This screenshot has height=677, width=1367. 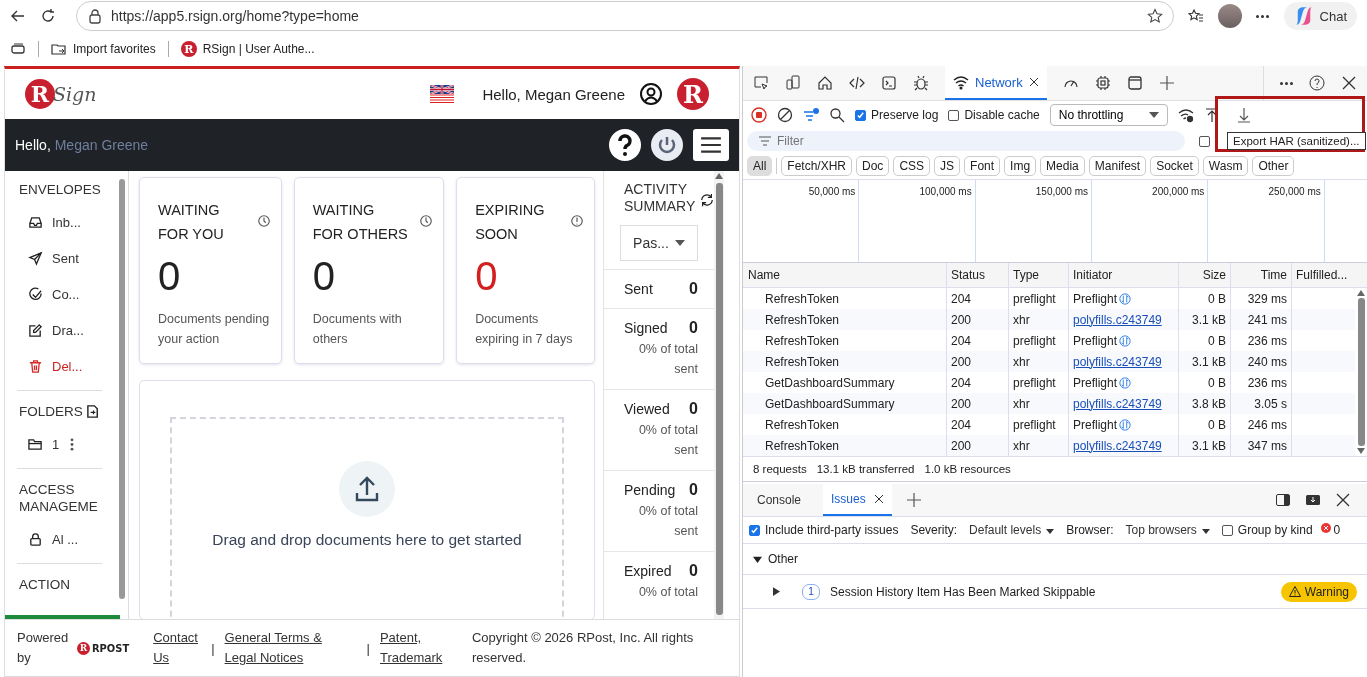 What do you see at coordinates (1273, 166) in the screenshot?
I see `type-filter-chip: Other` at bounding box center [1273, 166].